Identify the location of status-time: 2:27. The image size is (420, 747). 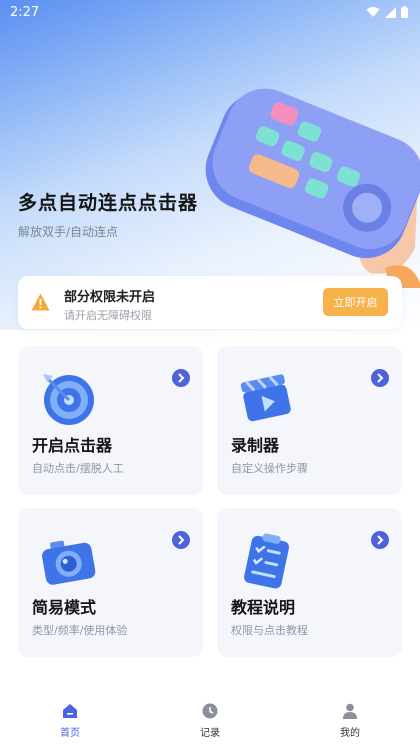
(25, 12).